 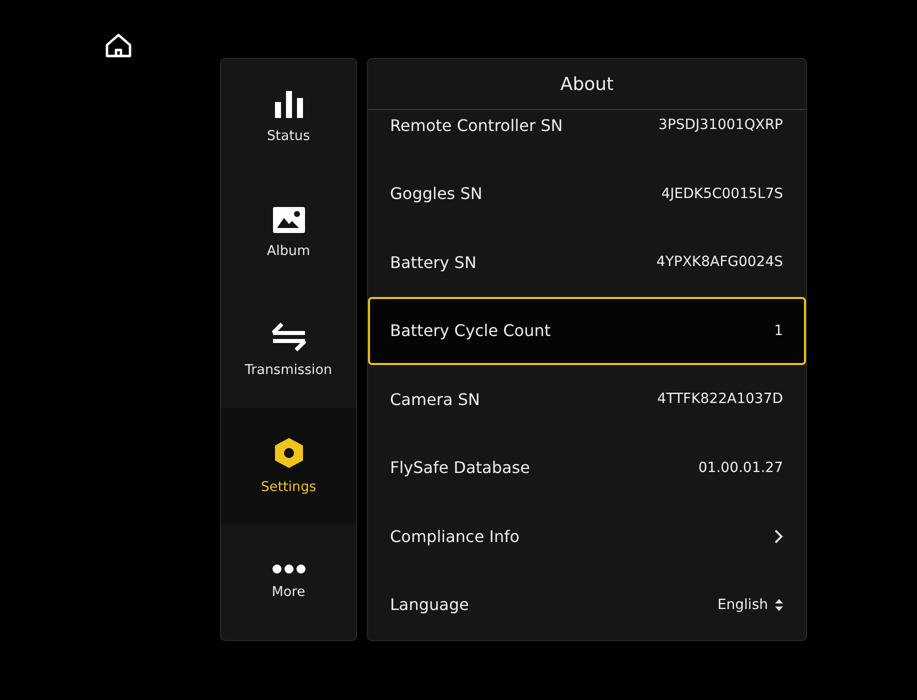 What do you see at coordinates (289, 569) in the screenshot?
I see `more-dots-icon` at bounding box center [289, 569].